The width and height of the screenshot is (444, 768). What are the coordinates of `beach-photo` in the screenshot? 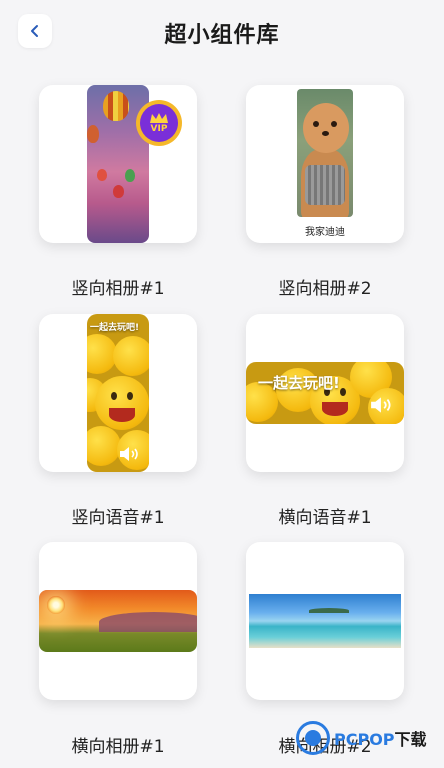 It's located at (325, 621).